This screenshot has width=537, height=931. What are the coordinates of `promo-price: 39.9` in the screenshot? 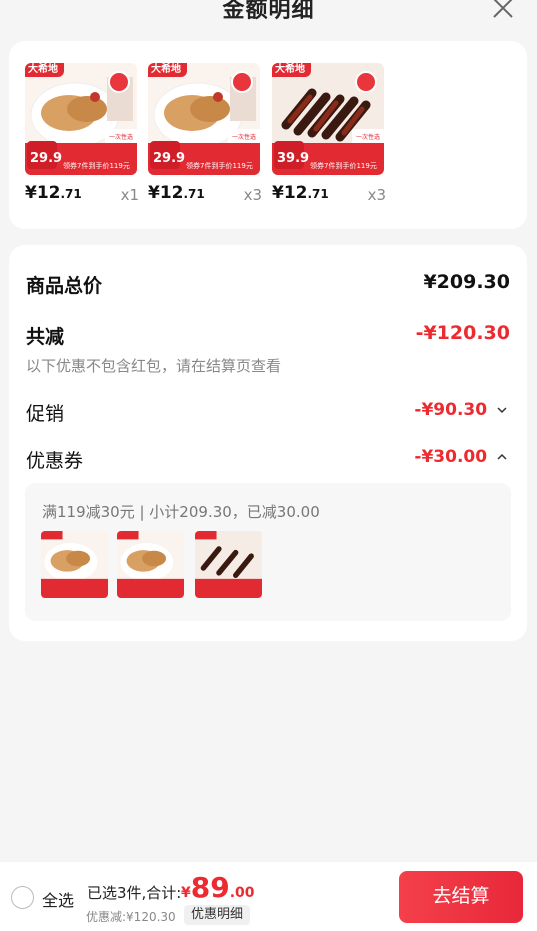 It's located at (293, 158).